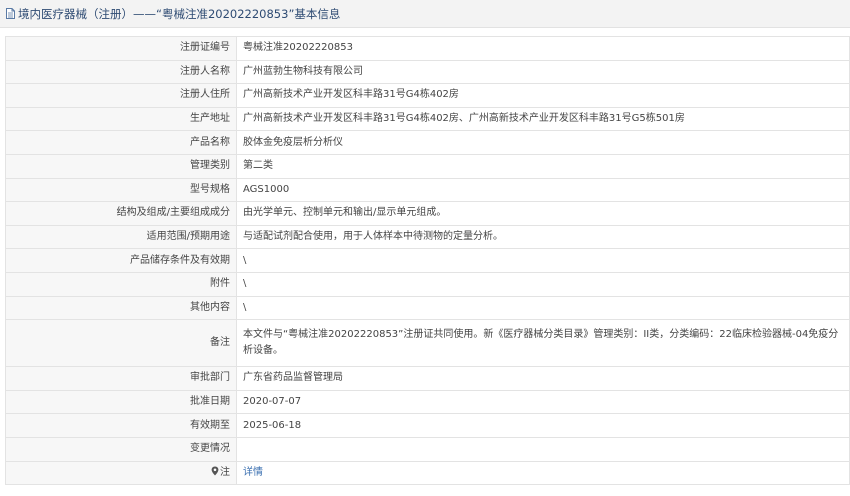  What do you see at coordinates (121, 190) in the screenshot?
I see `row-label: 型号规格` at bounding box center [121, 190].